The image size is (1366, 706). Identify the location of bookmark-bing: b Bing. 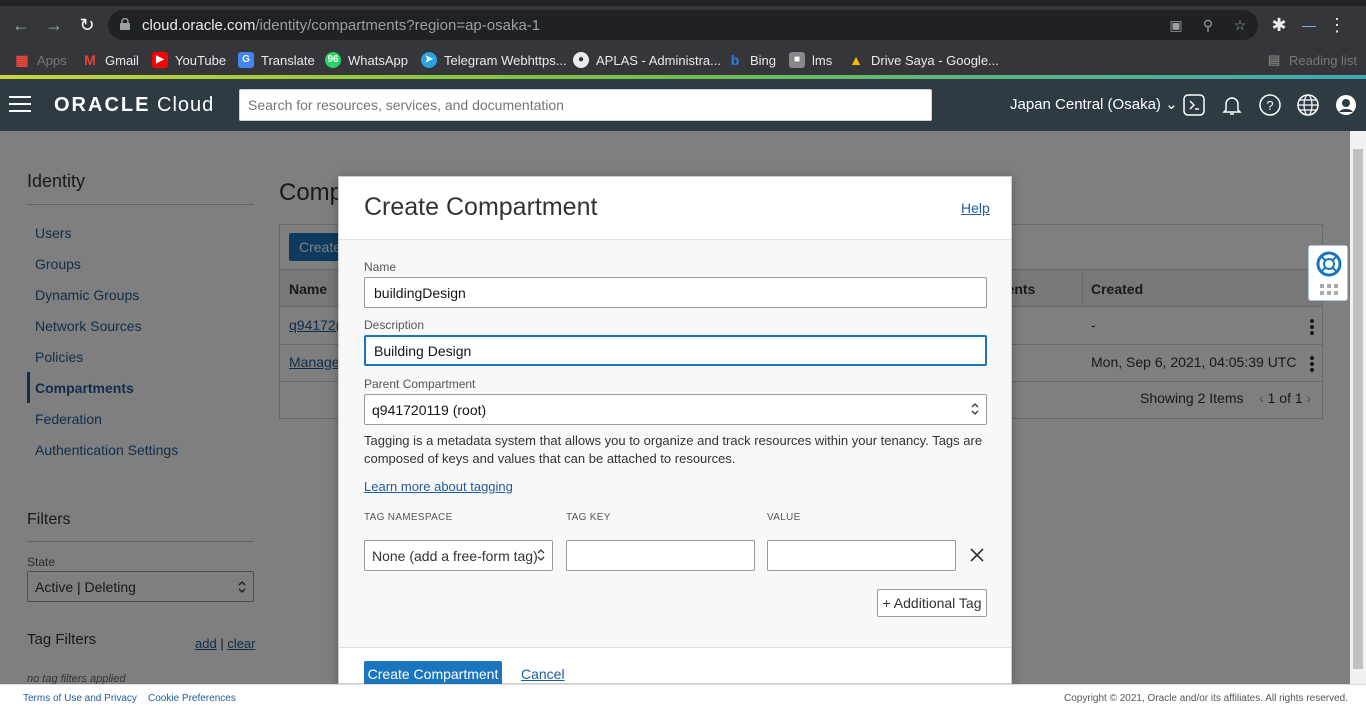
(751, 60).